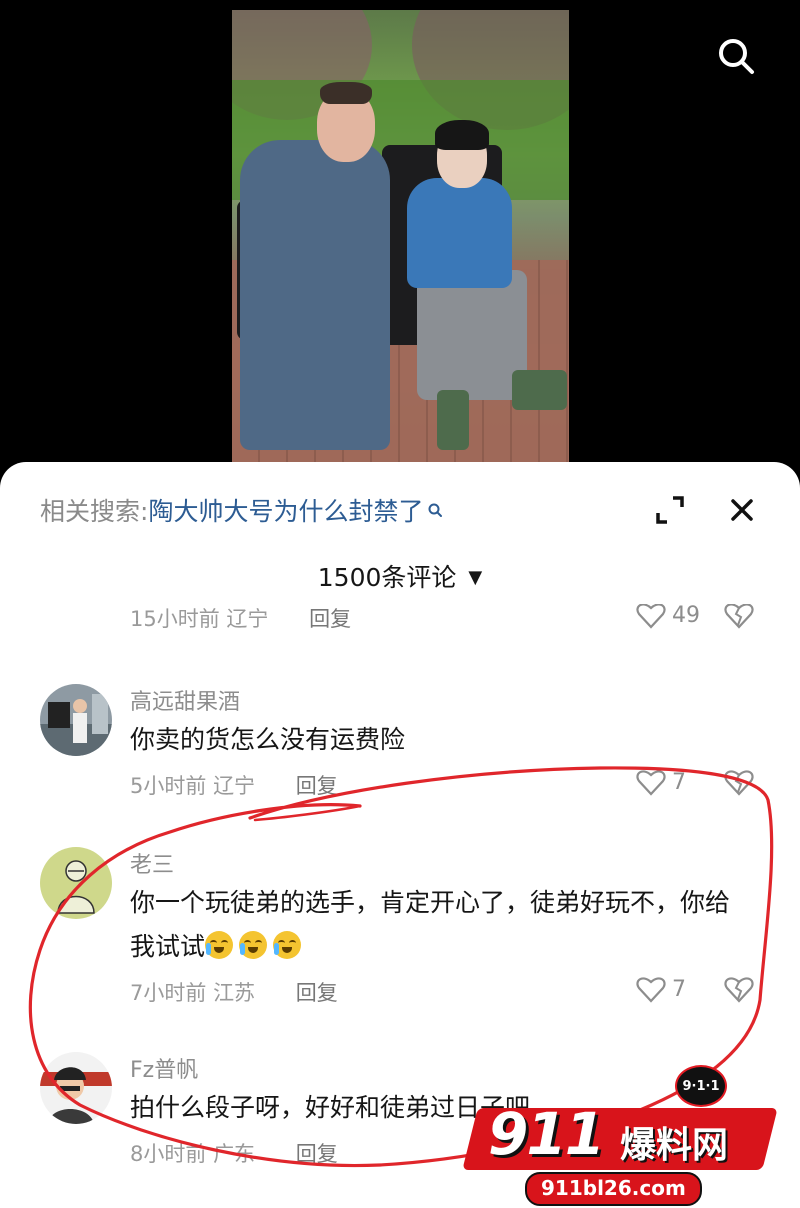 The width and height of the screenshot is (800, 1208). I want to click on expand-icon, so click(670, 510).